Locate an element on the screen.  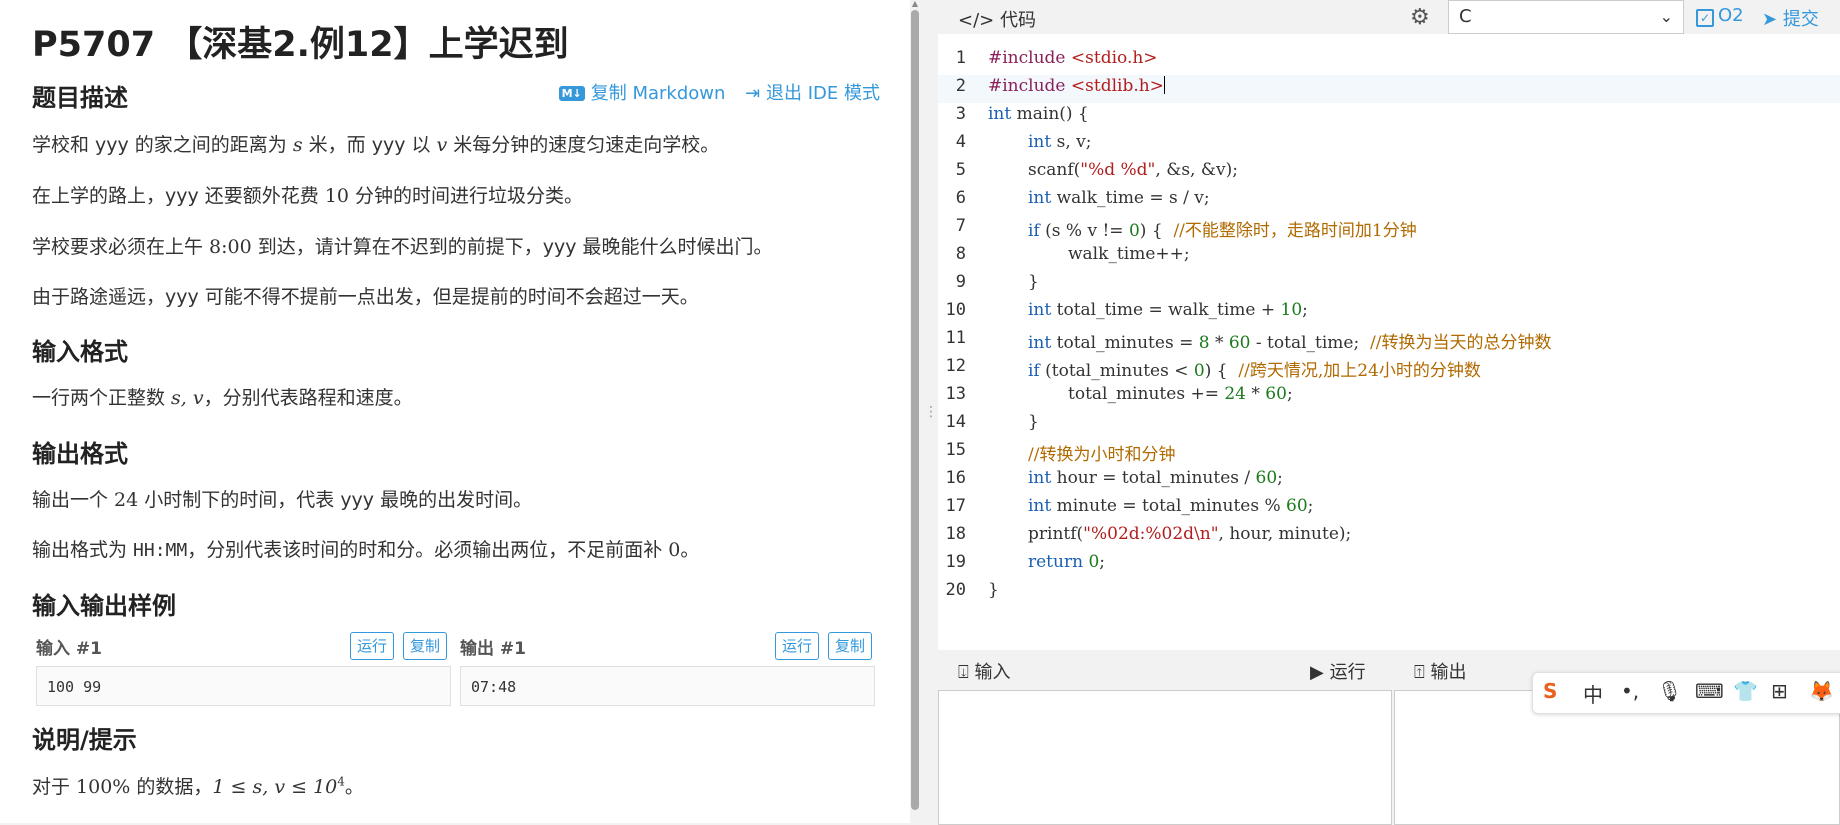
skin-icon: 👕 is located at coordinates (1745, 691).